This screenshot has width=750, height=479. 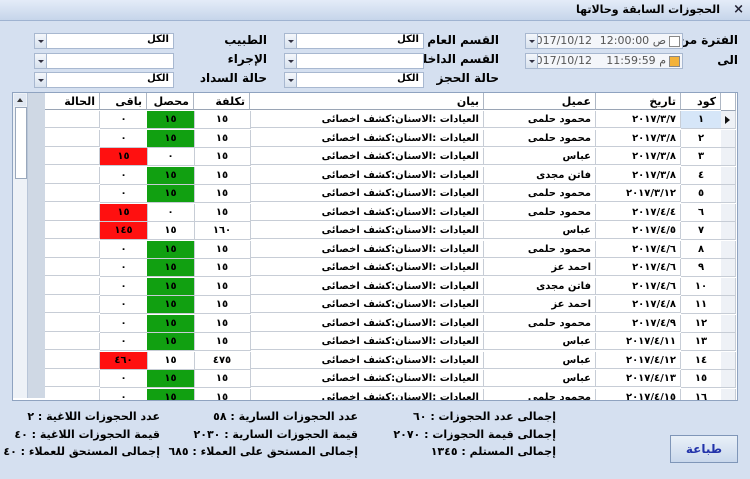 What do you see at coordinates (701, 305) in the screenshot?
I see `cell-code: ١١` at bounding box center [701, 305].